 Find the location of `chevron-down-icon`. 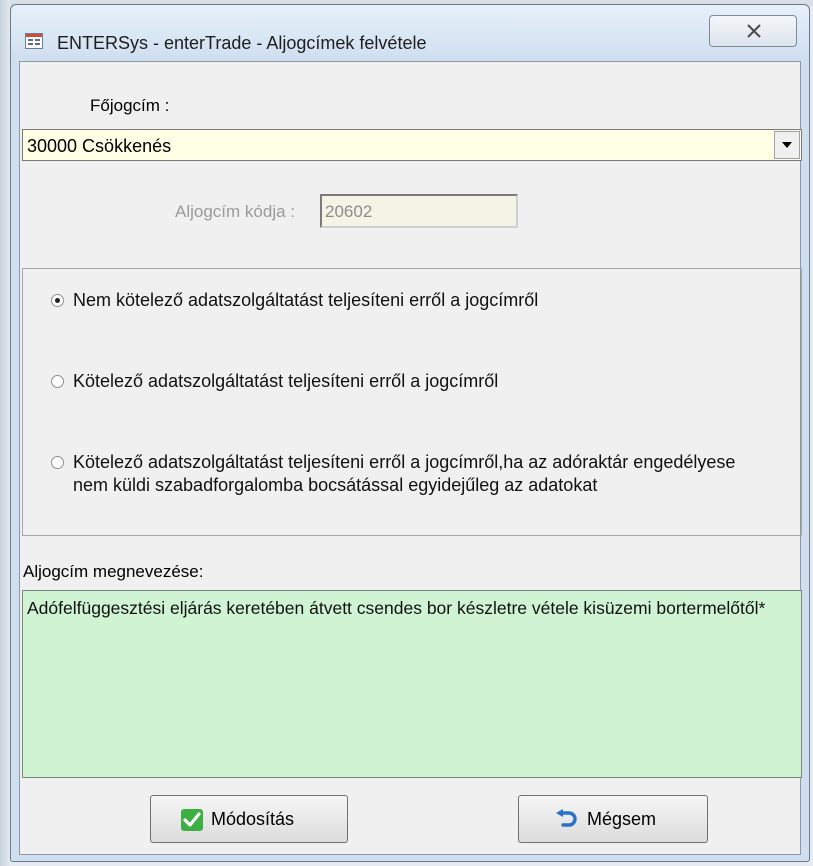

chevron-down-icon is located at coordinates (787, 145).